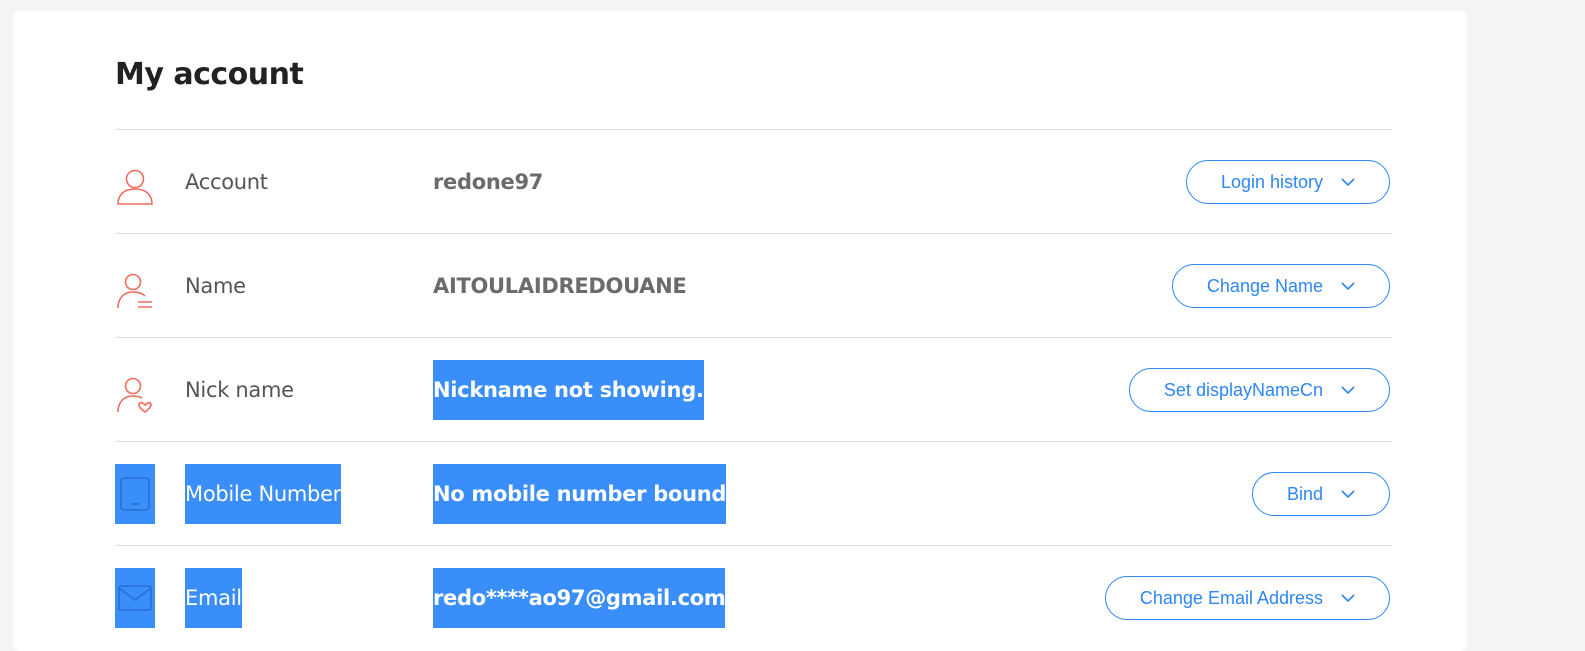  What do you see at coordinates (135, 395) in the screenshot?
I see `user-heart-icon` at bounding box center [135, 395].